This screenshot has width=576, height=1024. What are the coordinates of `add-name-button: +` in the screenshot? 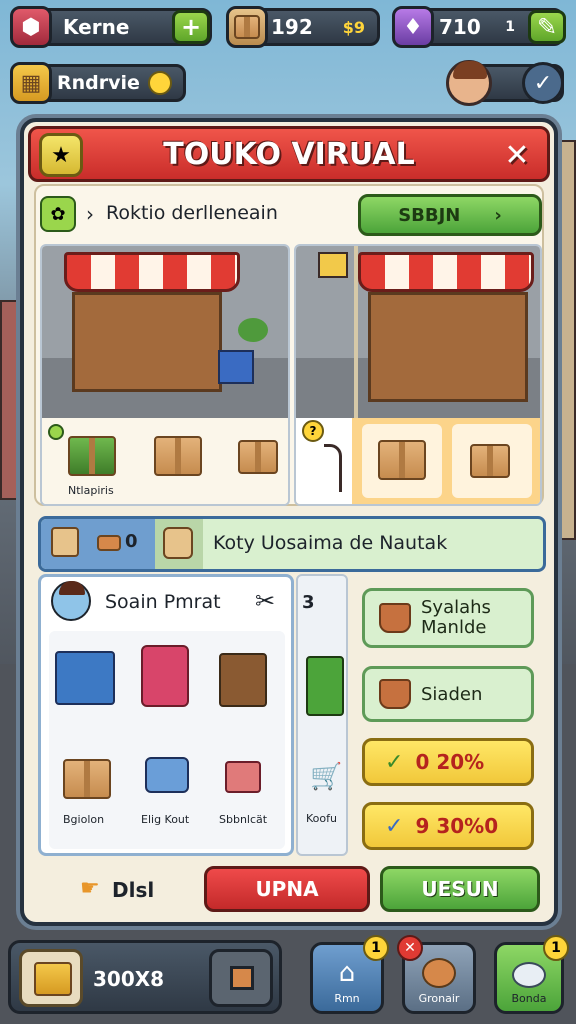 It's located at (191, 27).